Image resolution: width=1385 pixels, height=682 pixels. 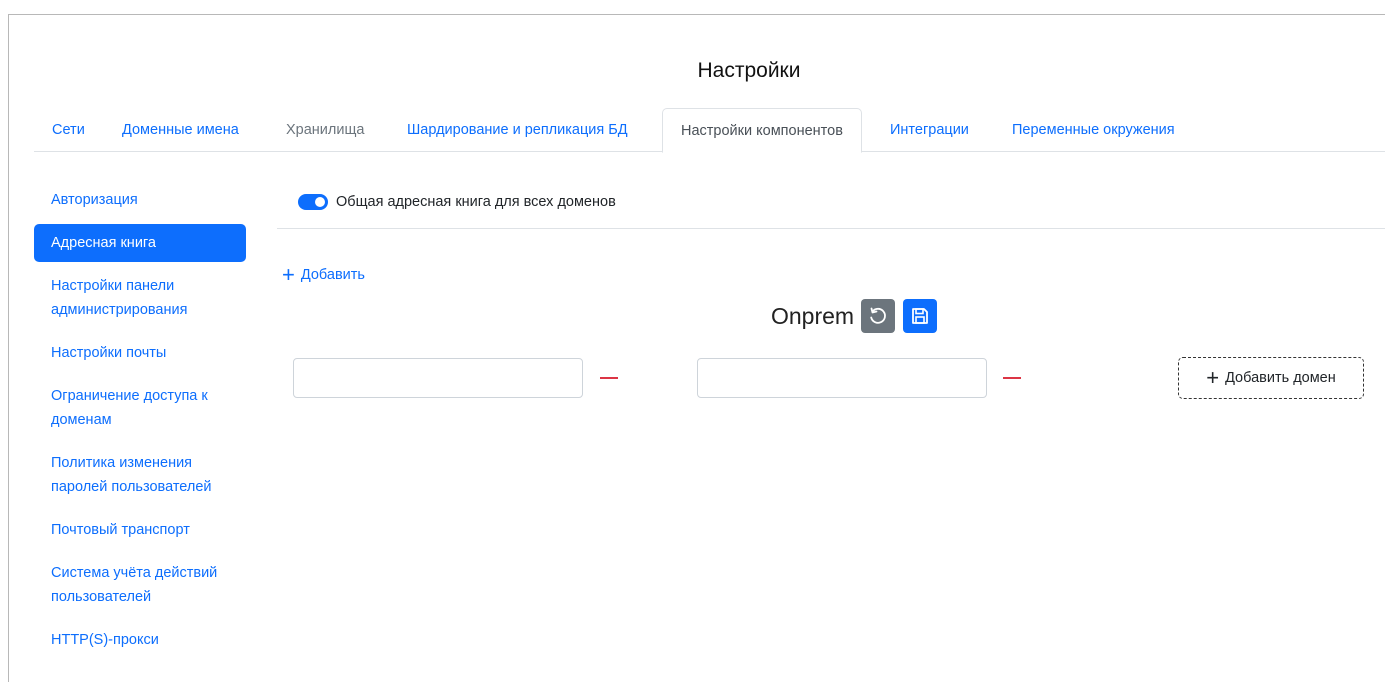 What do you see at coordinates (140, 298) in the screenshot?
I see `sidebar-item-admin-panel-settings: Настройки панели администрирования` at bounding box center [140, 298].